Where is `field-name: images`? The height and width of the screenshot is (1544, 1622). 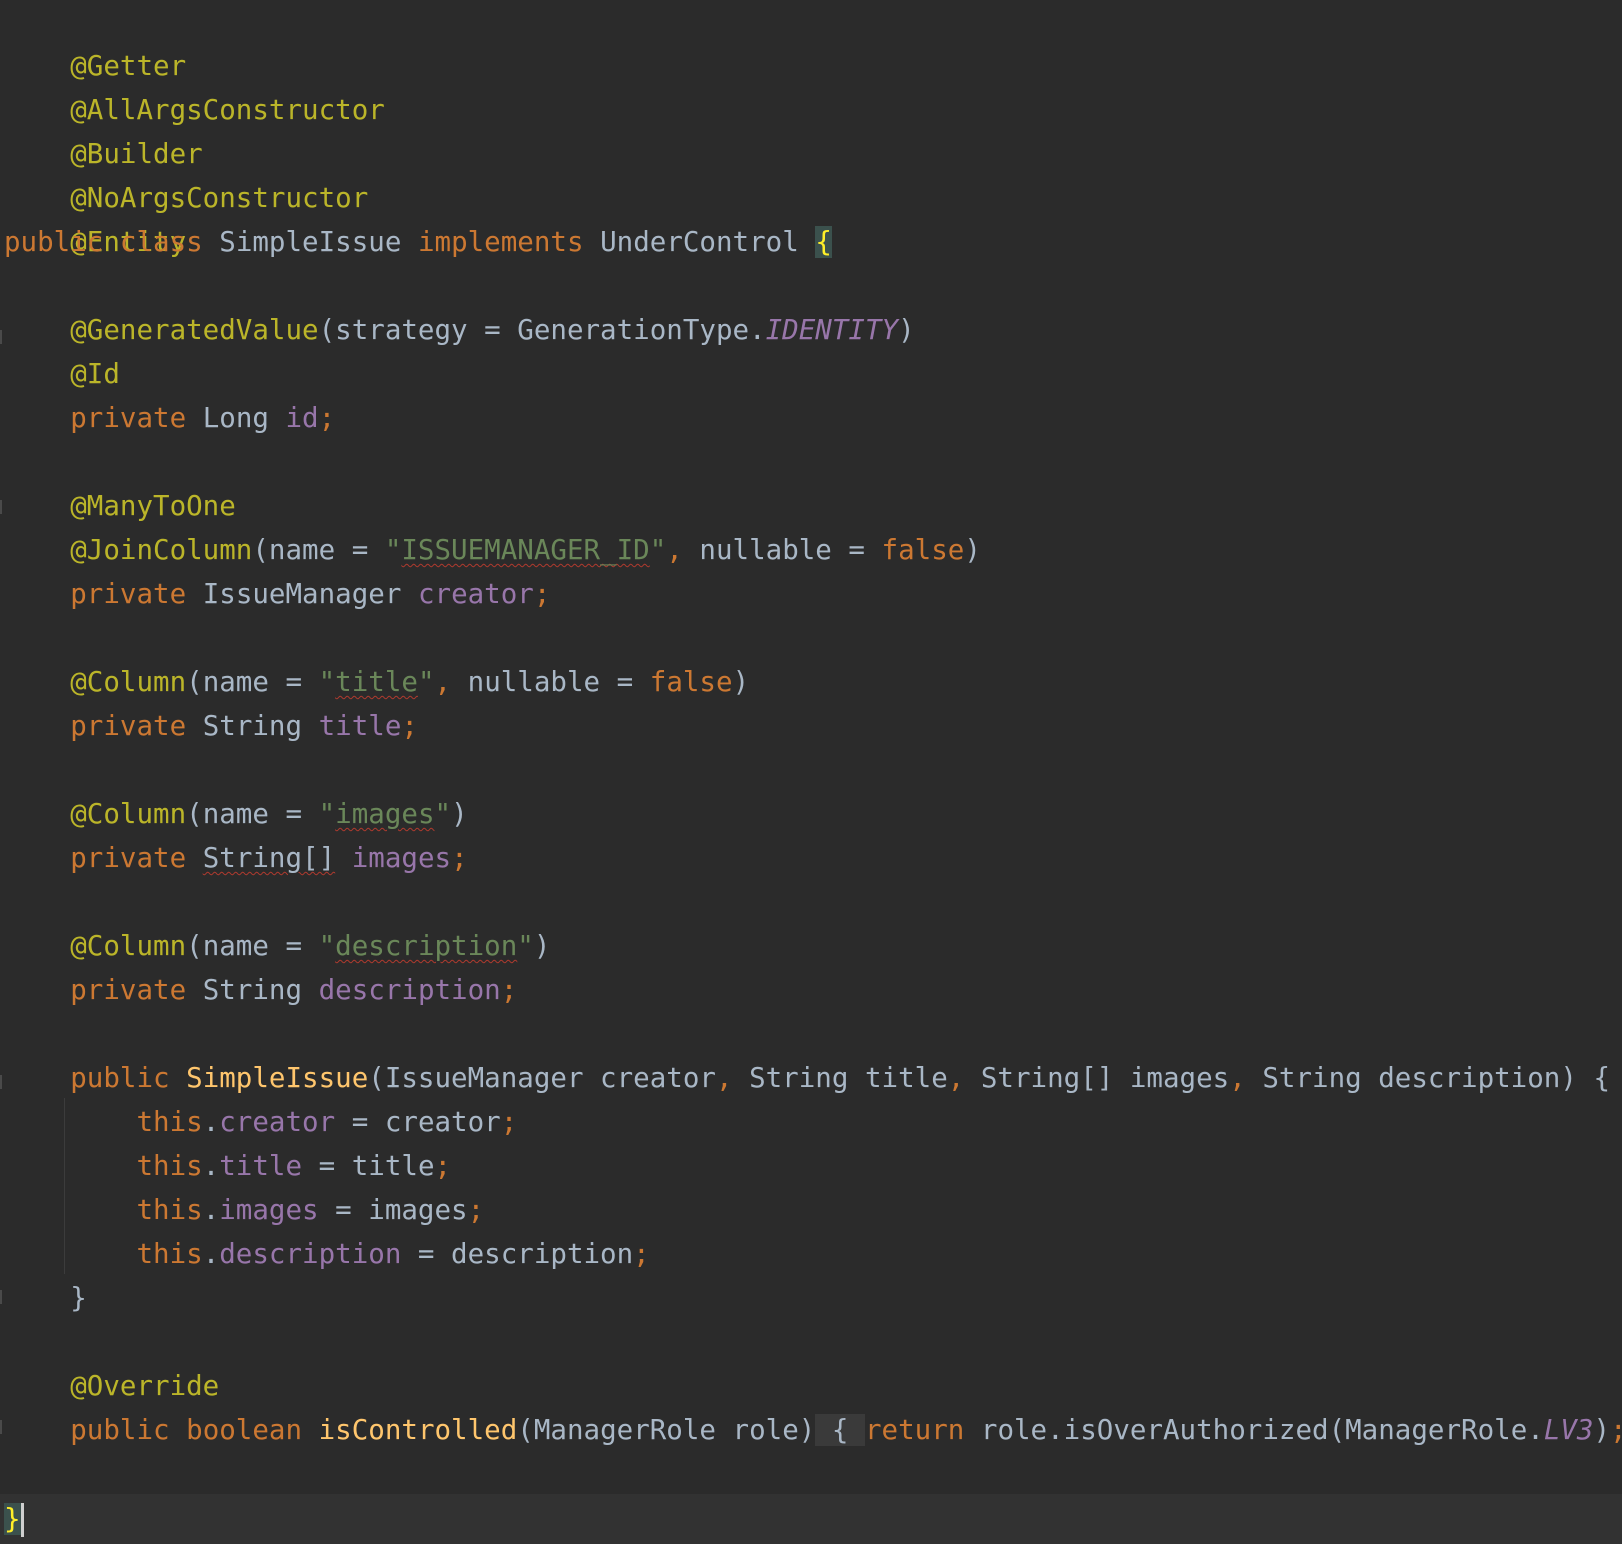
field-name: images is located at coordinates (269, 1210).